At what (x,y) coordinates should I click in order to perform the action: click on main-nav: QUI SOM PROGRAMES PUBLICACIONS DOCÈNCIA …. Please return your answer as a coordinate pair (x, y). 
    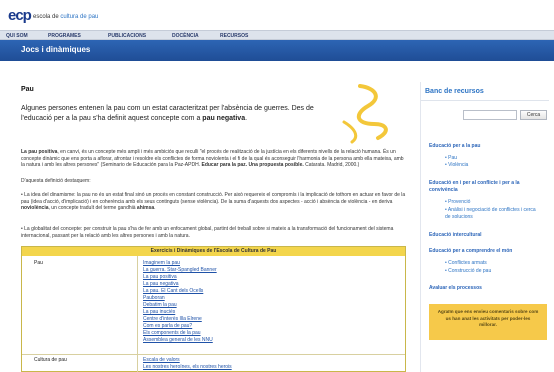
    Looking at the image, I should click on (277, 35).